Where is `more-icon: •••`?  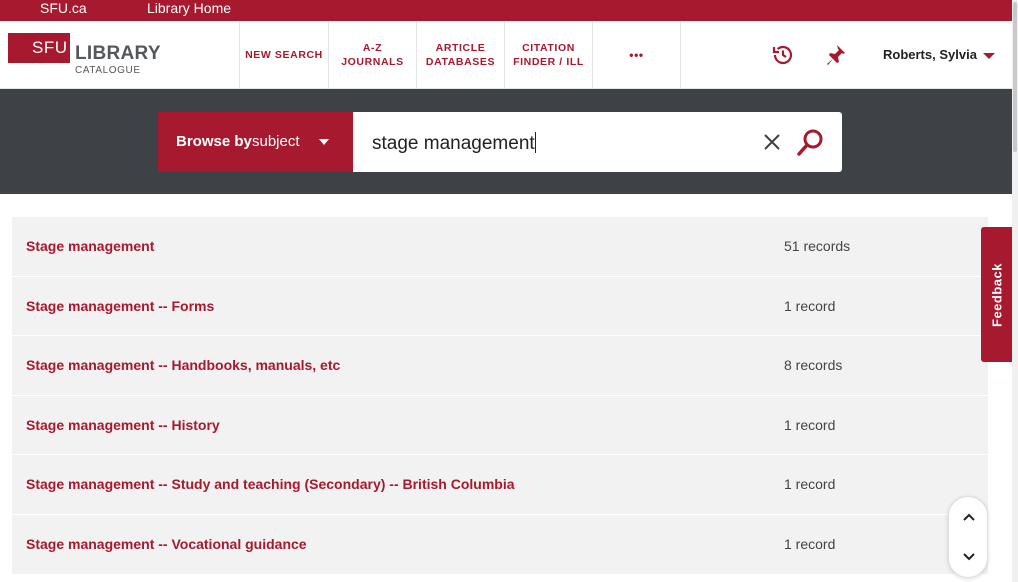 more-icon: ••• is located at coordinates (636, 55).